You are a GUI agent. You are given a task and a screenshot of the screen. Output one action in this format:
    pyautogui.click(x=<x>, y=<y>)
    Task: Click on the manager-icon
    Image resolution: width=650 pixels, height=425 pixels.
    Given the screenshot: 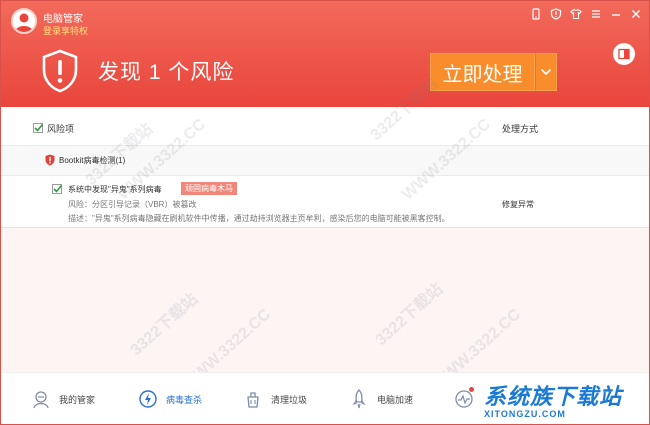 What is the action you would take?
    pyautogui.click(x=41, y=400)
    